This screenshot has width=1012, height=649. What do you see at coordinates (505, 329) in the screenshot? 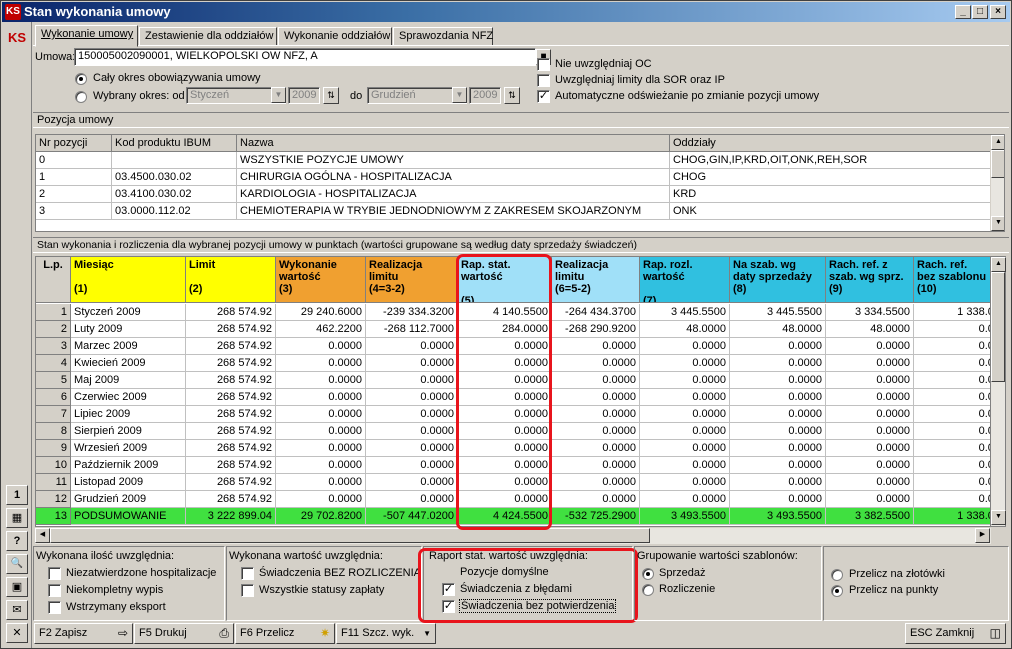
I see `grid-cell: 284.0000` at bounding box center [505, 329].